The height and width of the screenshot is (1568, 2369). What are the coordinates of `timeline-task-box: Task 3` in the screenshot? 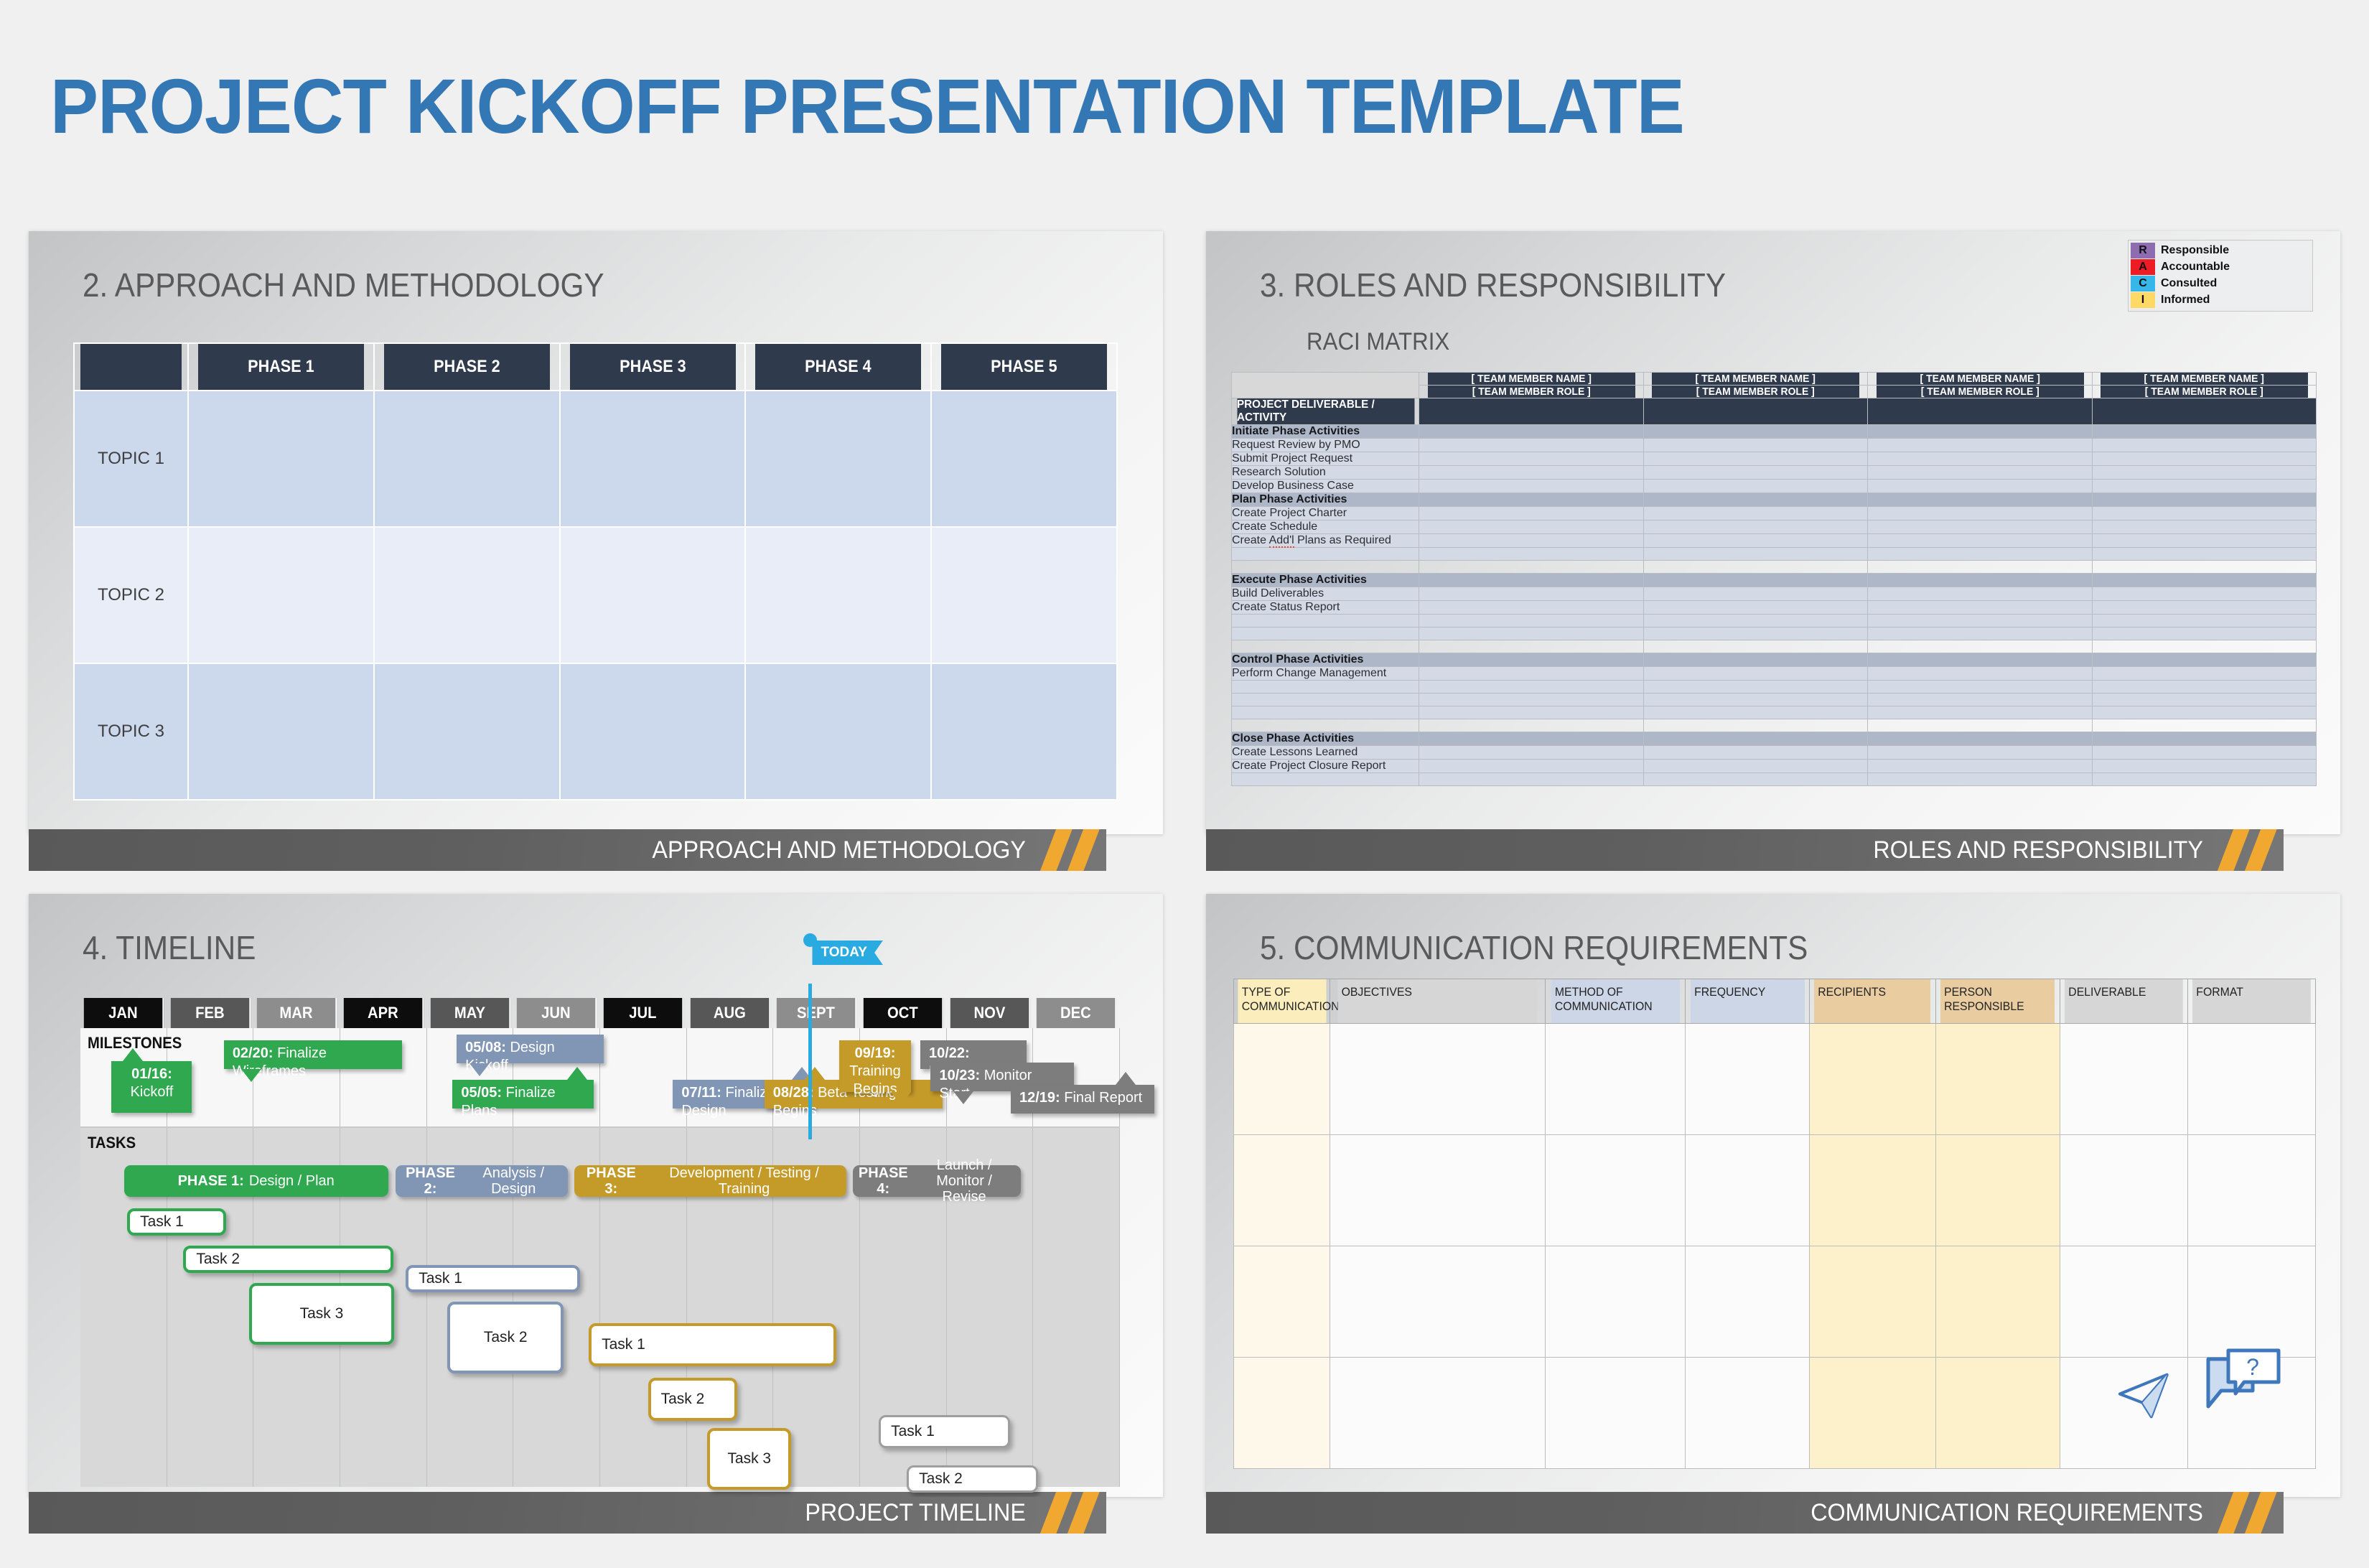 It's located at (321, 1314).